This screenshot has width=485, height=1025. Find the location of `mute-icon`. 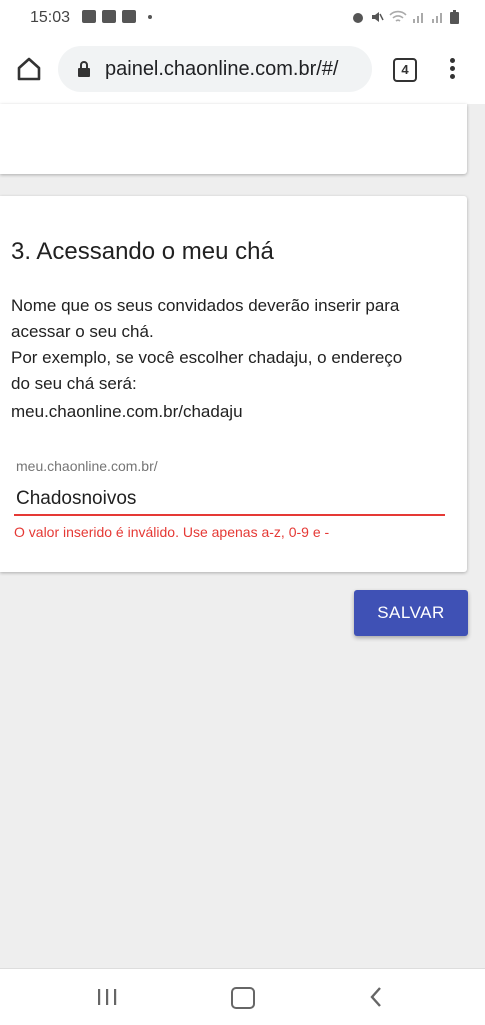

mute-icon is located at coordinates (378, 17).